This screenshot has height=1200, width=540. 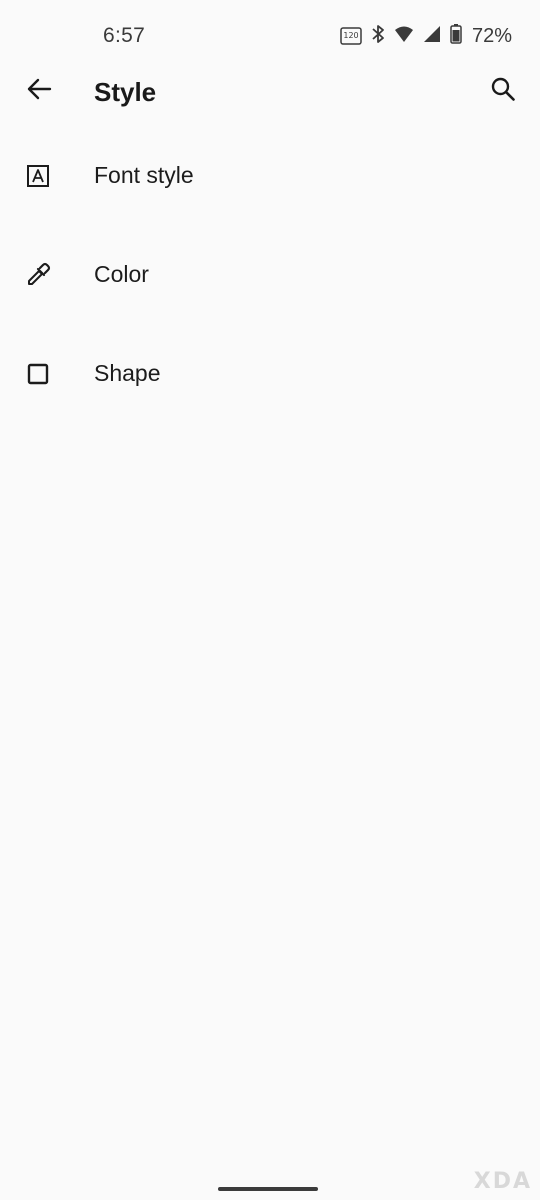 What do you see at coordinates (125, 92) in the screenshot?
I see `page-title: Style` at bounding box center [125, 92].